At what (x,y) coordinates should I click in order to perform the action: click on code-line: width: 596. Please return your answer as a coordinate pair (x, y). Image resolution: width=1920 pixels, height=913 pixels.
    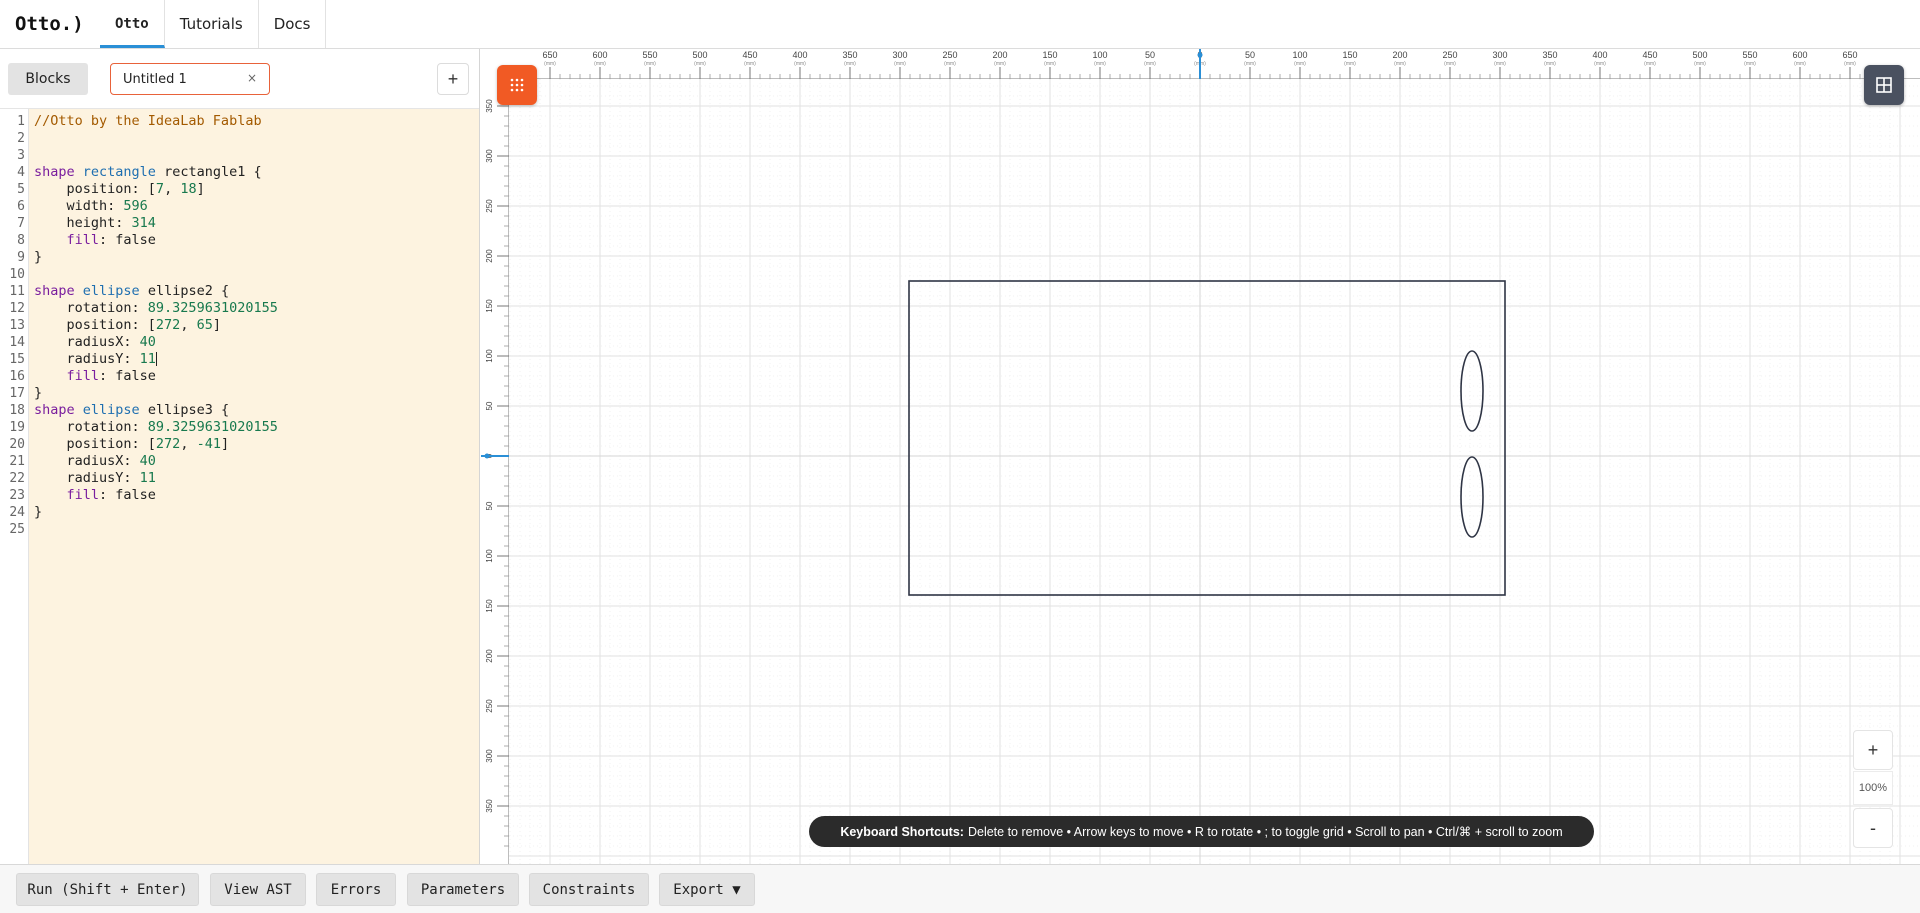
    Looking at the image, I should click on (156, 206).